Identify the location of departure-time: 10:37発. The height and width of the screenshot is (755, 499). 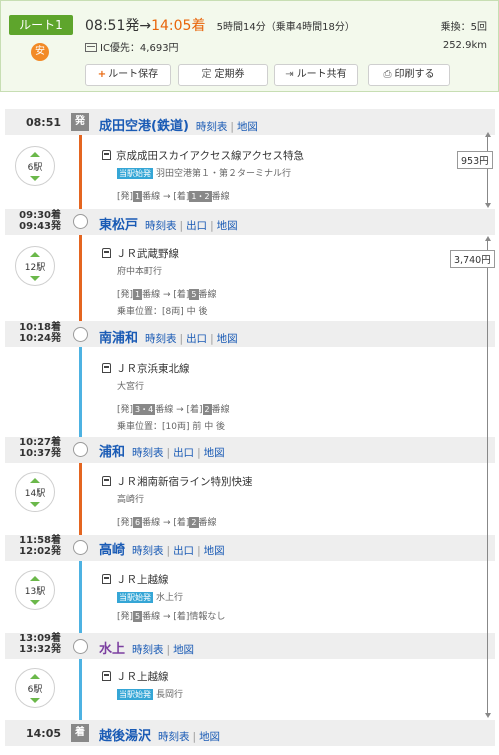
(40, 453).